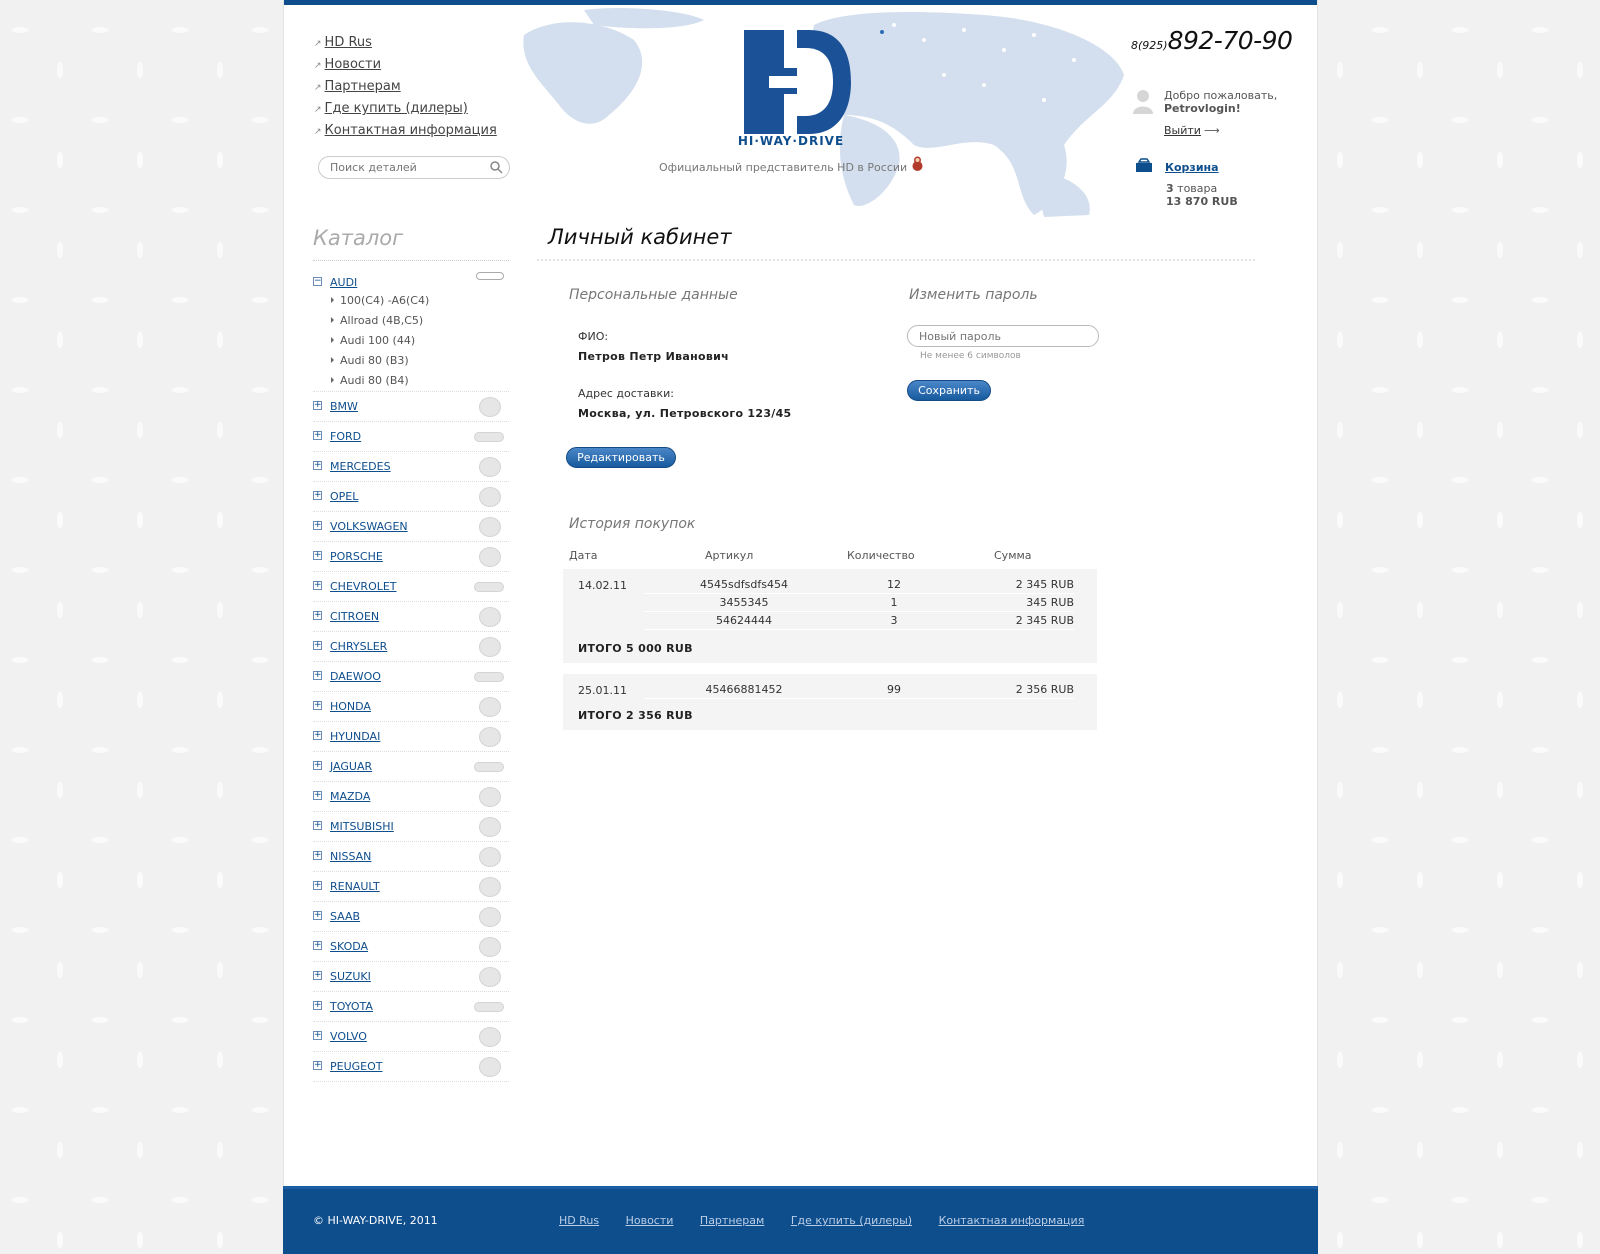  I want to click on edit-button: Редактировать, so click(621, 457).